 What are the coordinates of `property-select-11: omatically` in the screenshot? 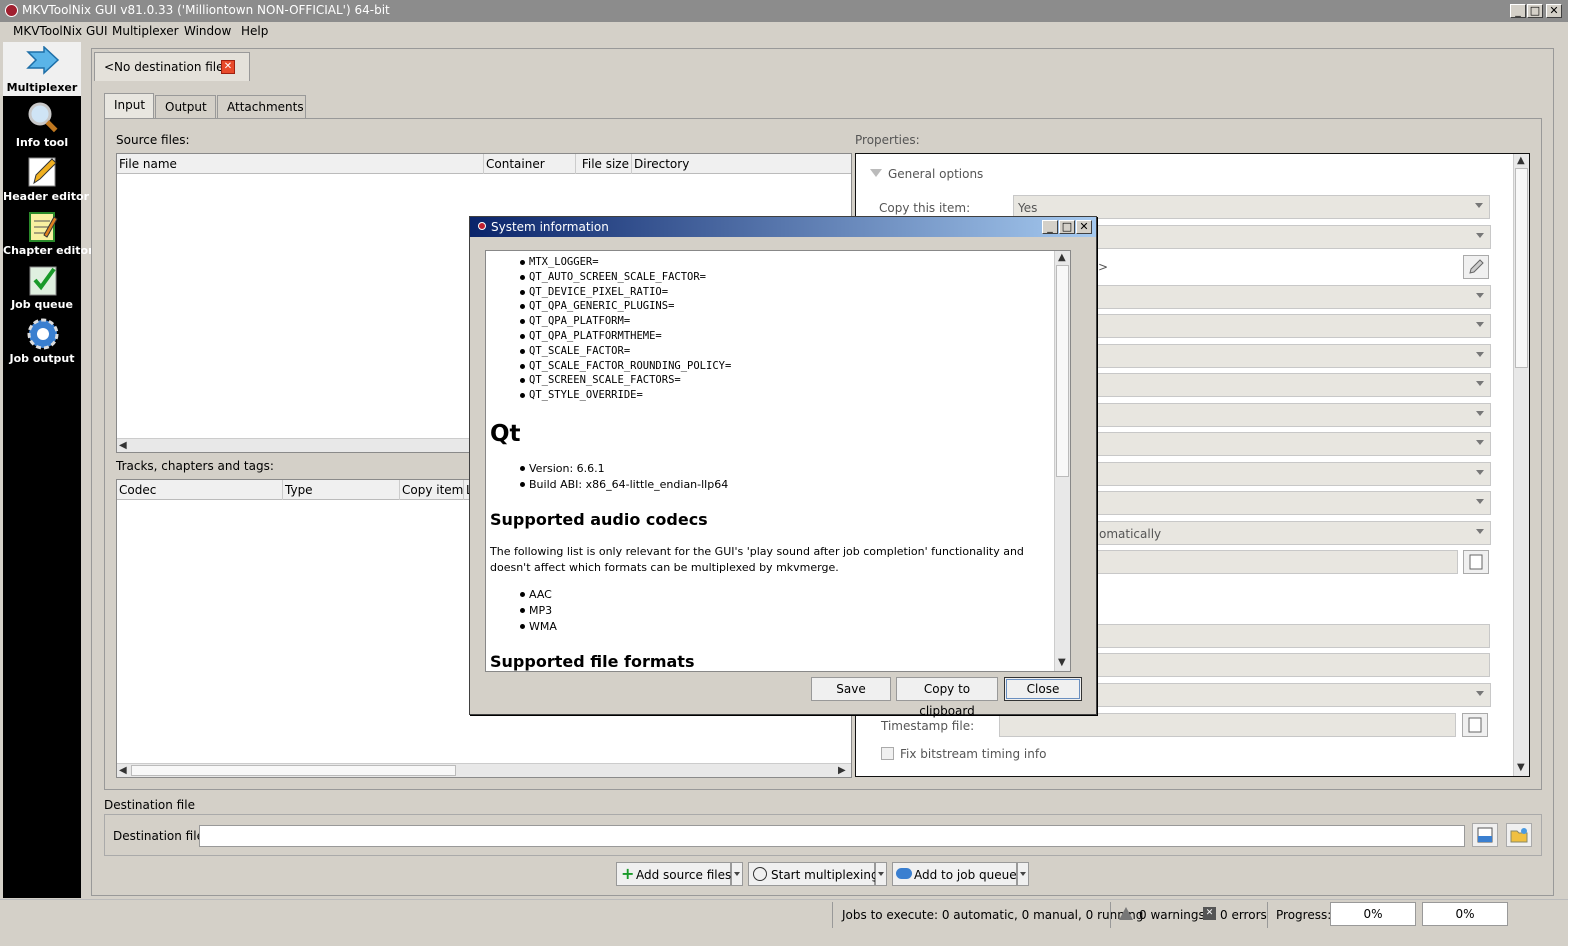 It's located at (1293, 533).